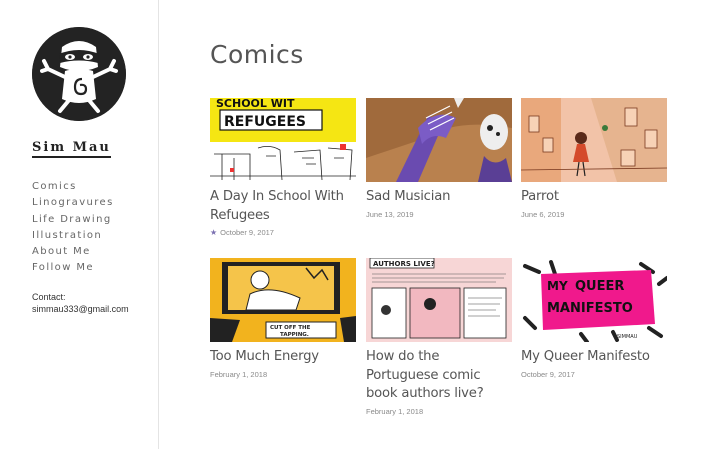  Describe the element at coordinates (49, 297) in the screenshot. I see `contact-label: Contact:` at that location.